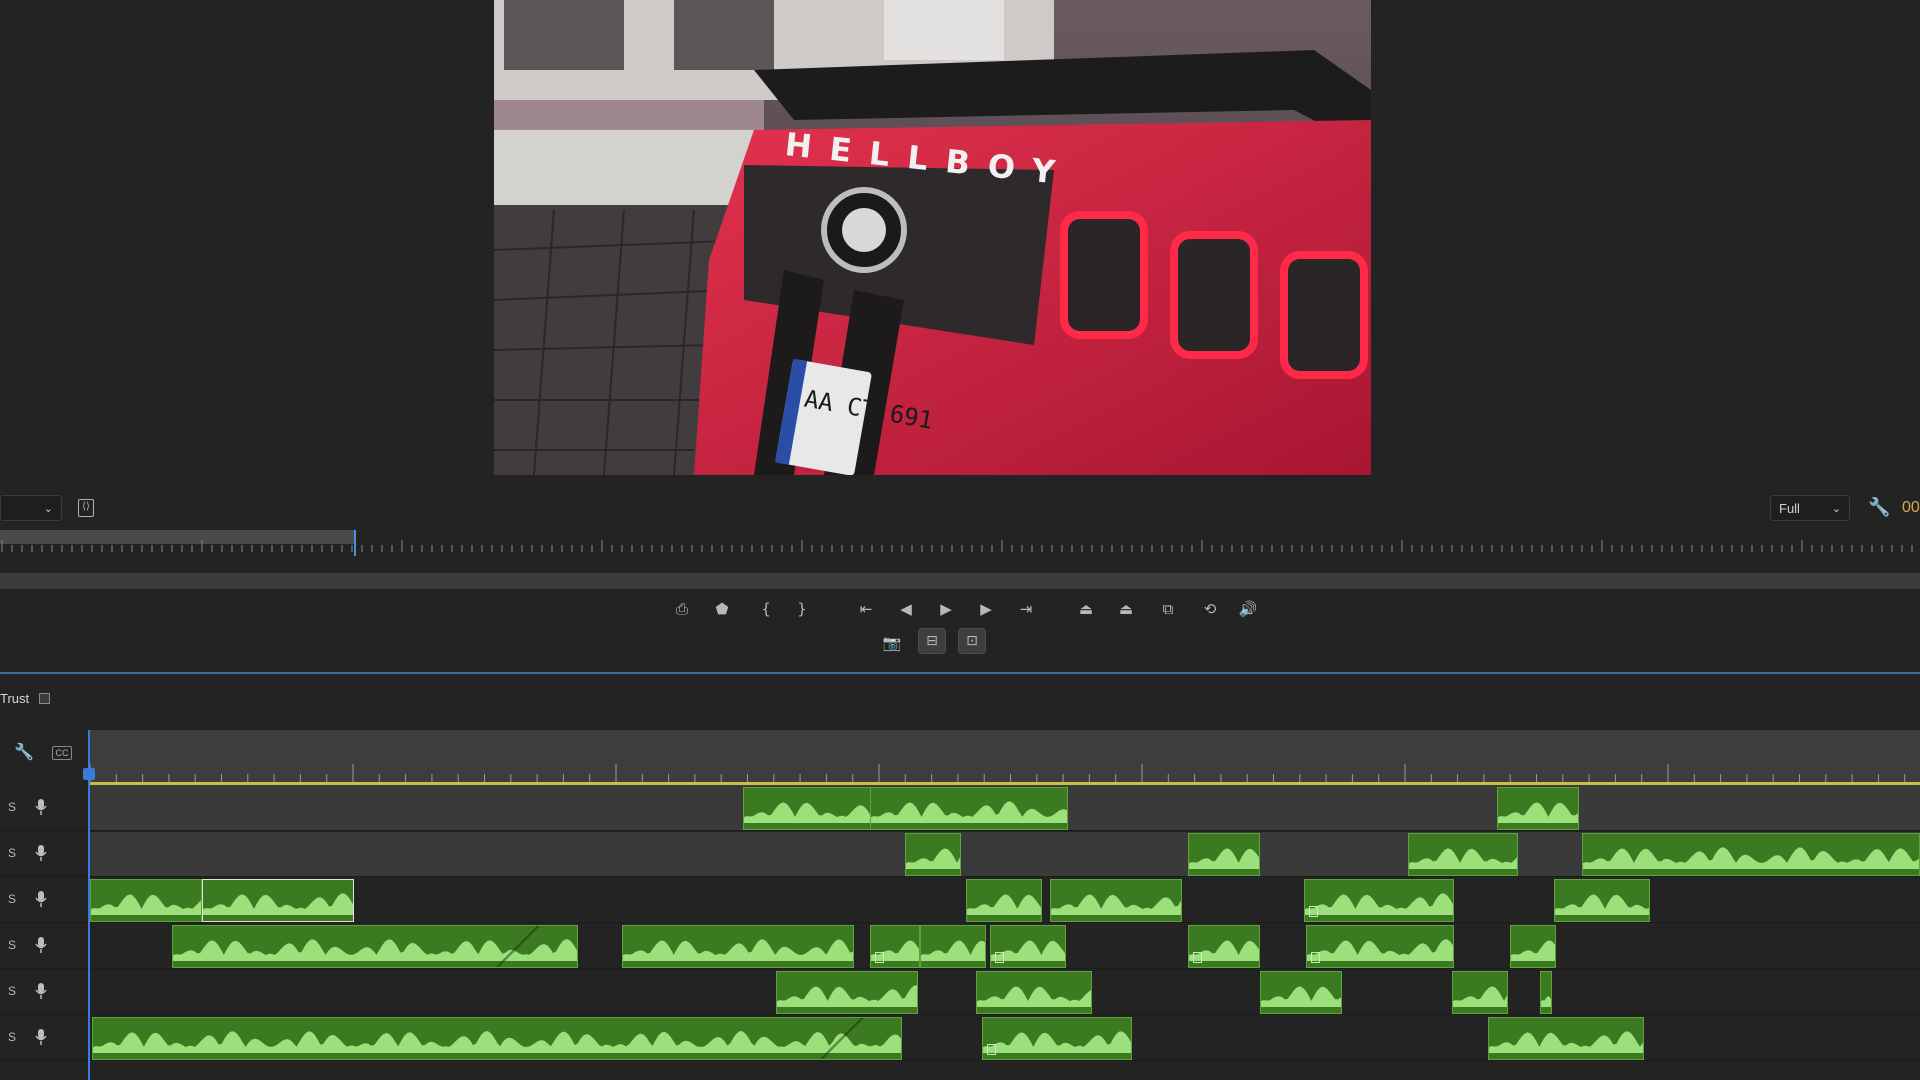 This screenshot has height=1080, width=1920. Describe the element at coordinates (89, 905) in the screenshot. I see `timeline-playhead` at that location.